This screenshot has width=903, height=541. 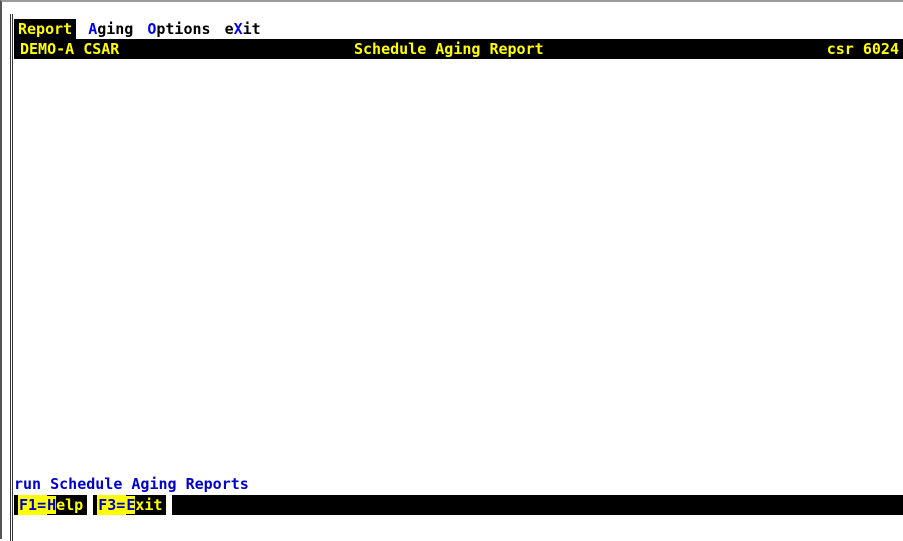 What do you see at coordinates (449, 49) in the screenshot?
I see `screen-title: Schedule Aging Report` at bounding box center [449, 49].